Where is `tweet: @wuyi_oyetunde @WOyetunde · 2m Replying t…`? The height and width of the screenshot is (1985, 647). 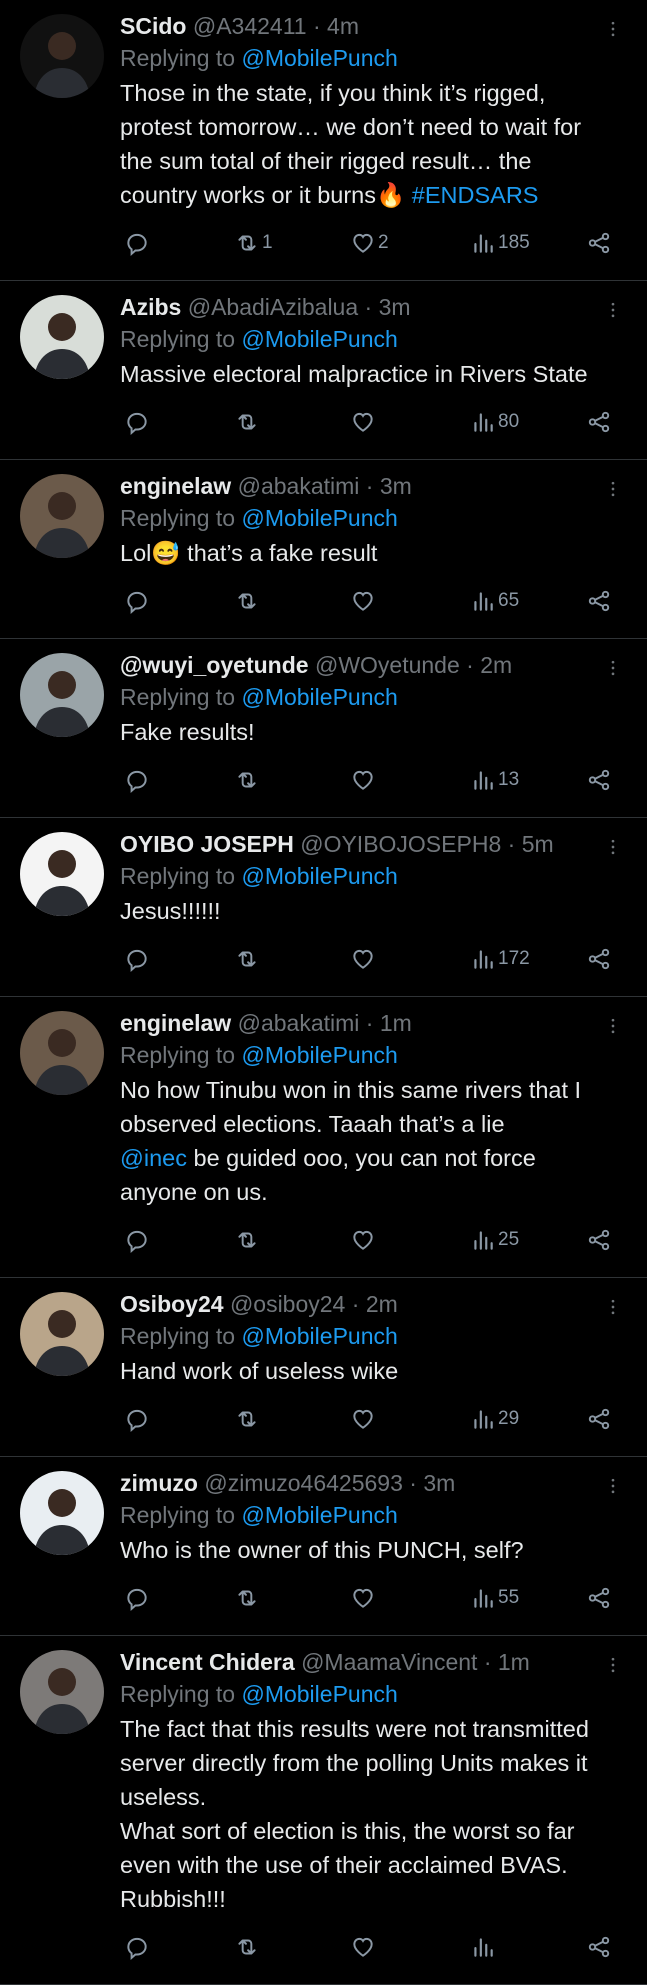
tweet: @wuyi_oyetunde @WOyetunde · 2m Replying t… is located at coordinates (323, 728).